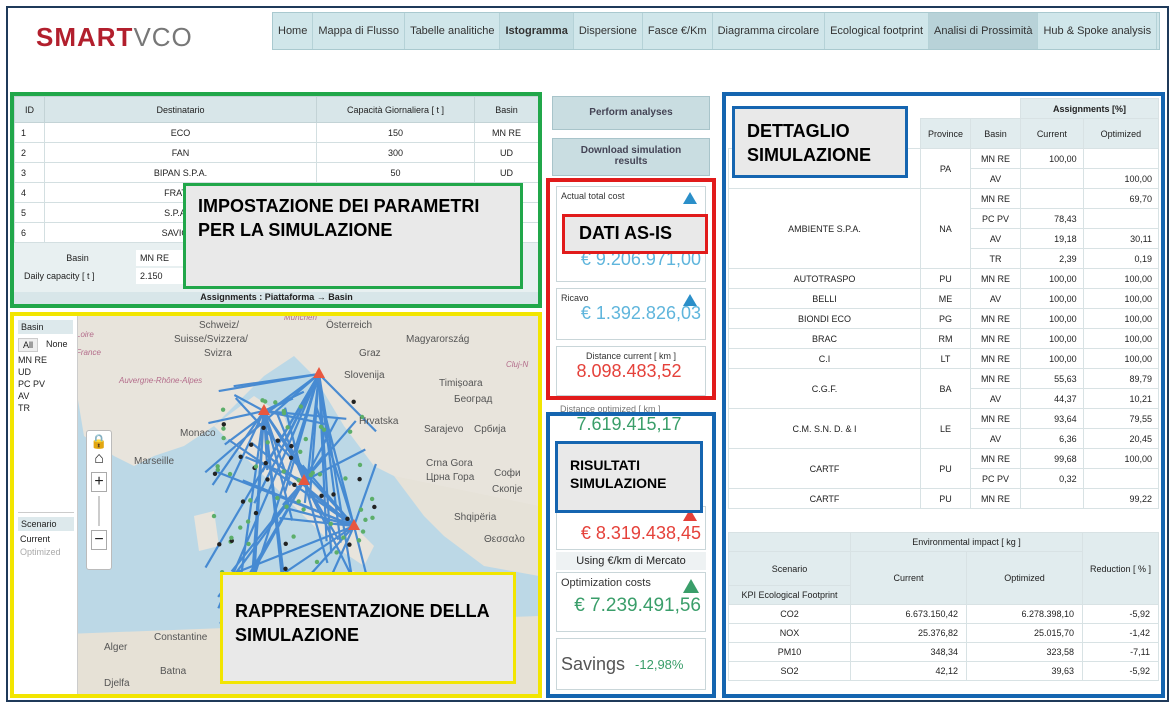  I want to click on download-results-button: Download simulation results, so click(631, 157).